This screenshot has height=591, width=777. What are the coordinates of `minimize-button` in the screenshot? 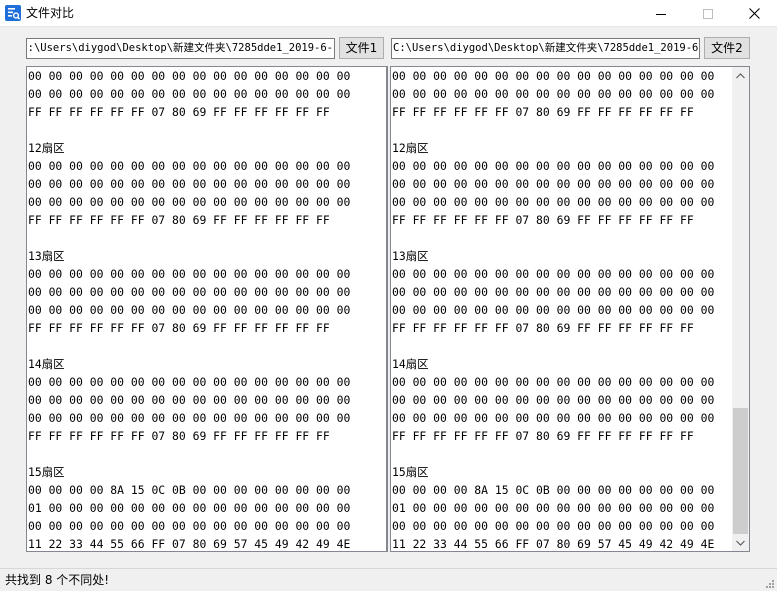 It's located at (661, 13).